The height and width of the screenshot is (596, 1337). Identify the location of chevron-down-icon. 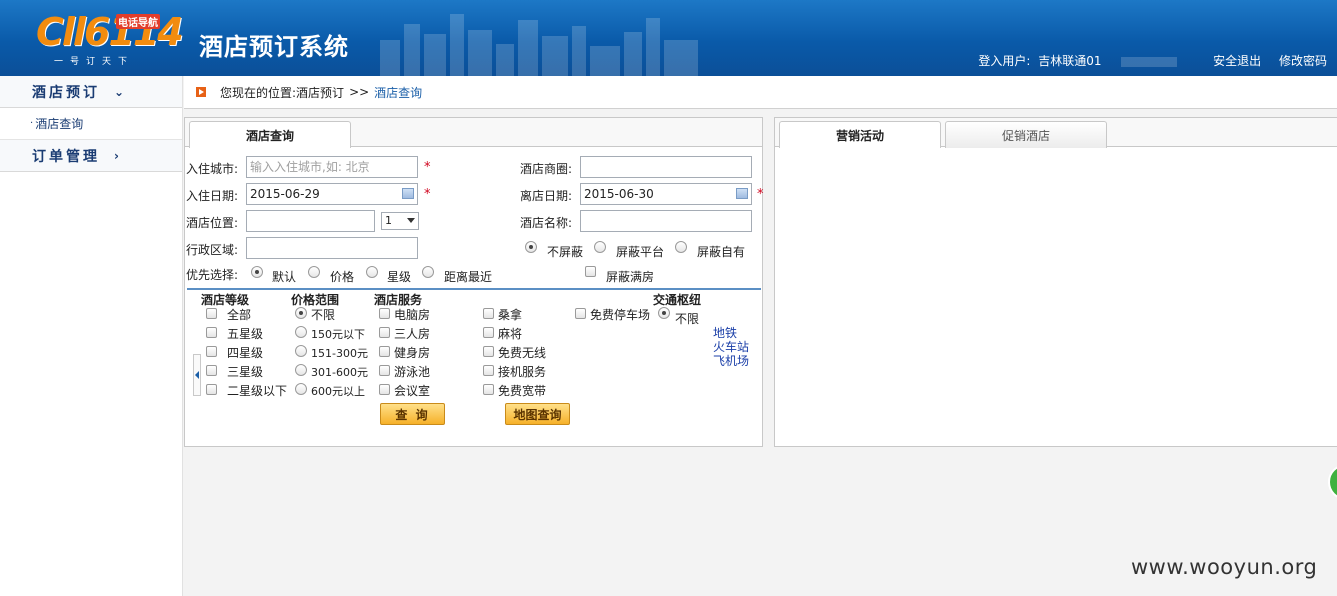
(411, 220).